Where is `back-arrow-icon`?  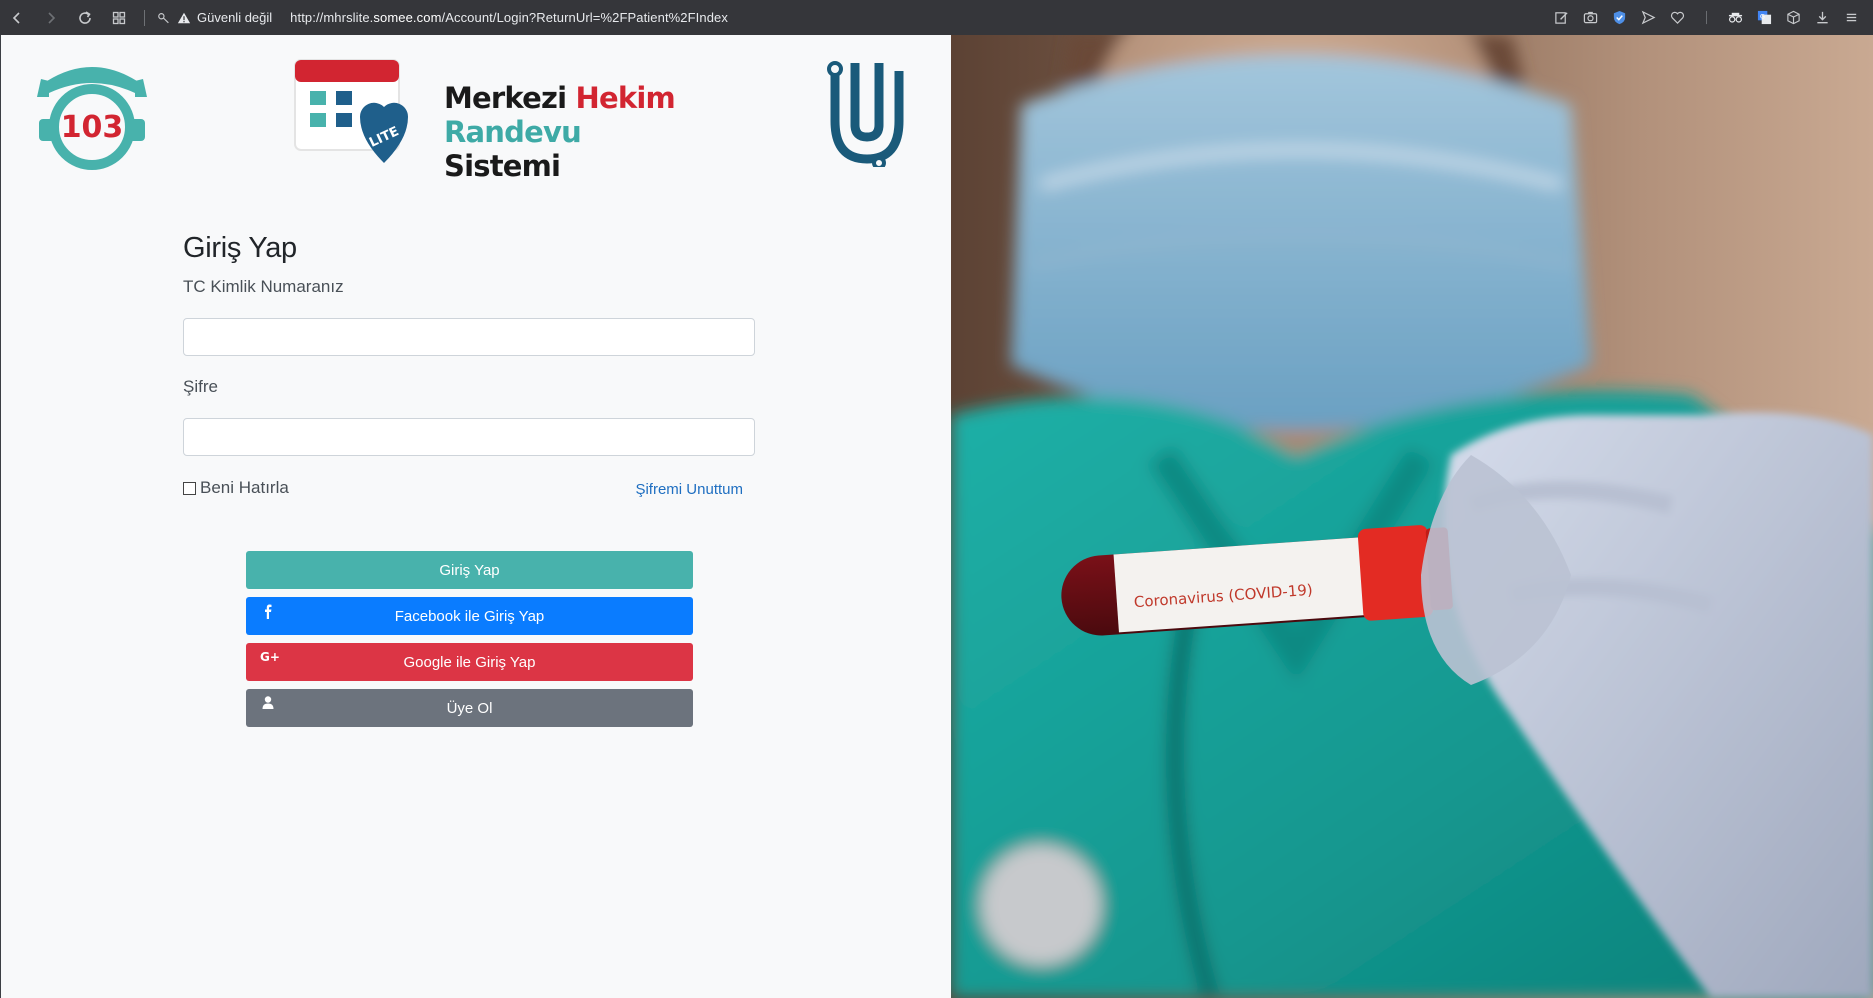 back-arrow-icon is located at coordinates (16, 17).